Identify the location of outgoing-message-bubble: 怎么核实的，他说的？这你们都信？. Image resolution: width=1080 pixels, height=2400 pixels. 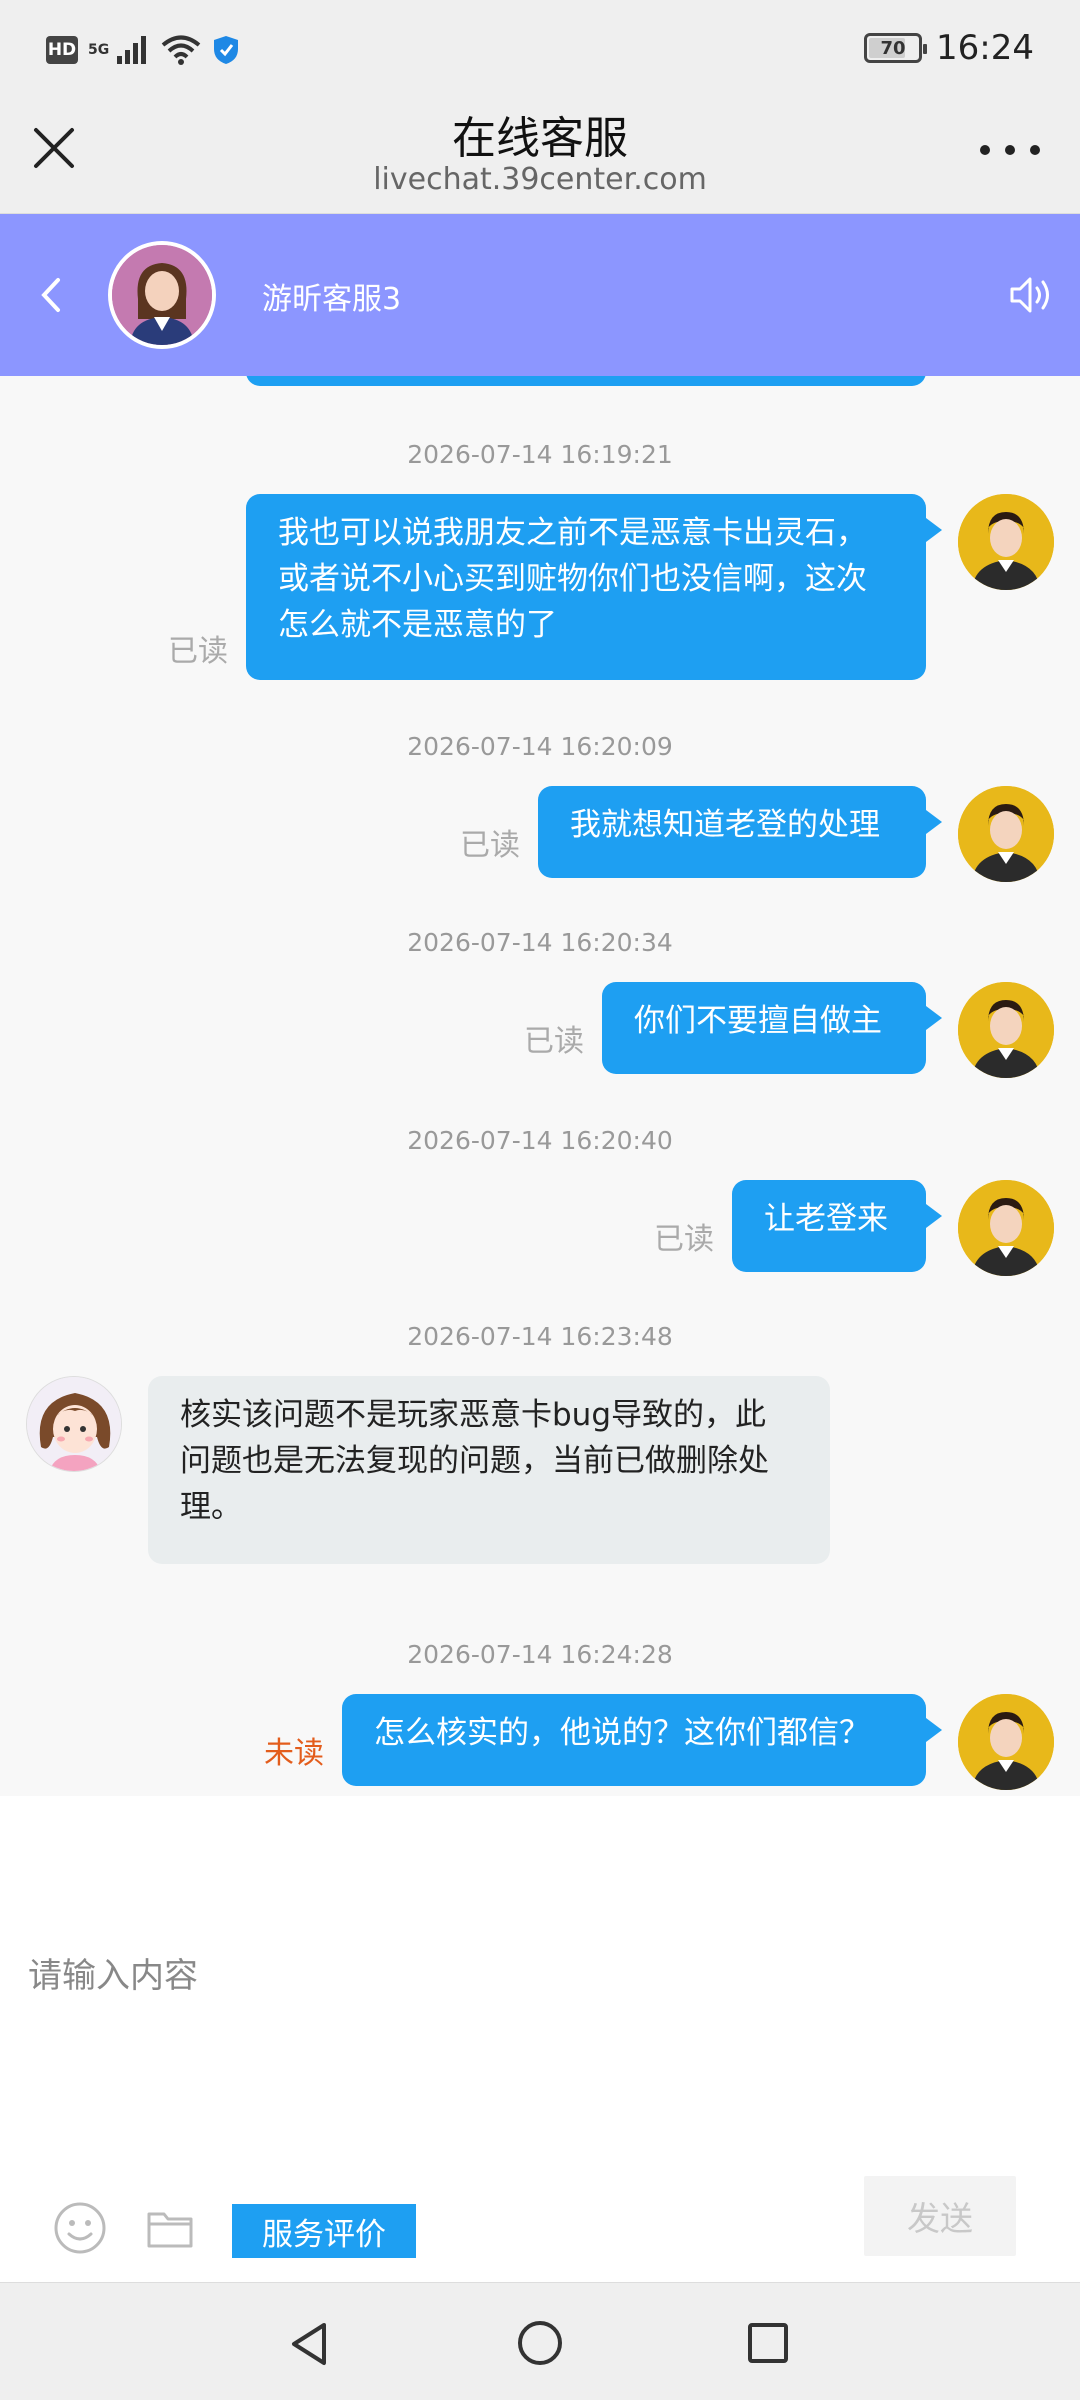
(642, 1740).